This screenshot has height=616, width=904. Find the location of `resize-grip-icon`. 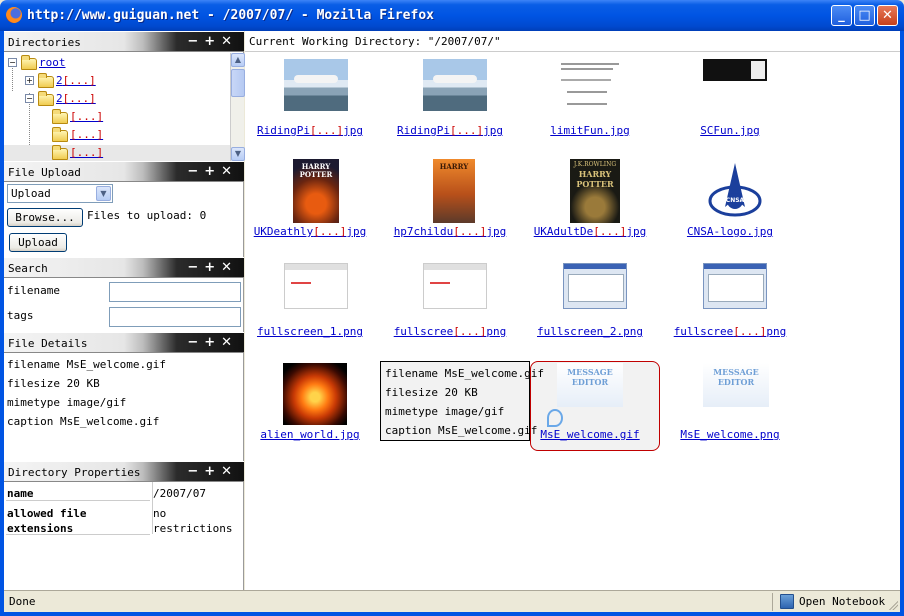

resize-grip-icon is located at coordinates (893, 605).